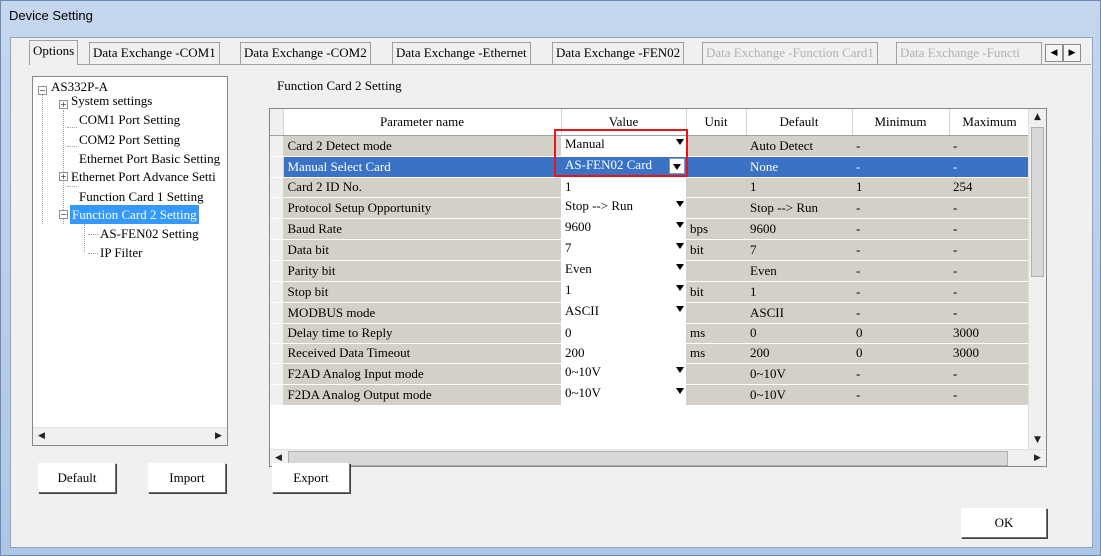 This screenshot has width=1101, height=556. I want to click on col-maximum: Maximum, so click(990, 122).